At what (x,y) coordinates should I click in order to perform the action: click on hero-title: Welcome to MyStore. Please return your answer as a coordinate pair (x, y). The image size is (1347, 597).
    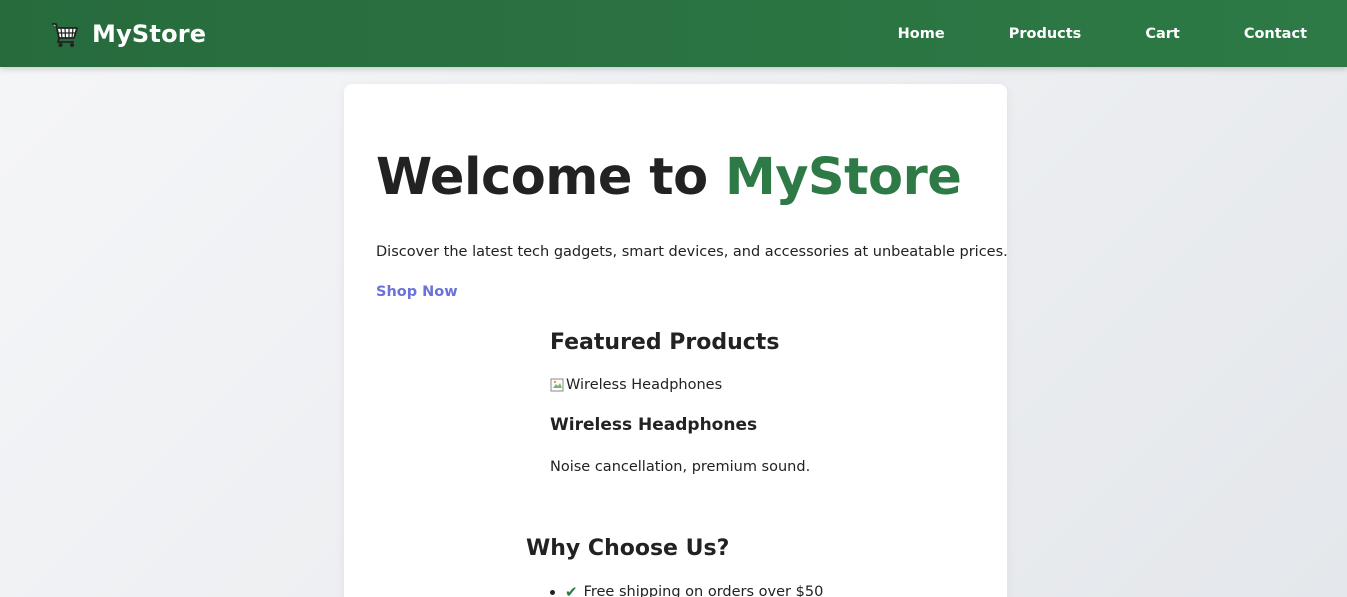
    Looking at the image, I should click on (669, 177).